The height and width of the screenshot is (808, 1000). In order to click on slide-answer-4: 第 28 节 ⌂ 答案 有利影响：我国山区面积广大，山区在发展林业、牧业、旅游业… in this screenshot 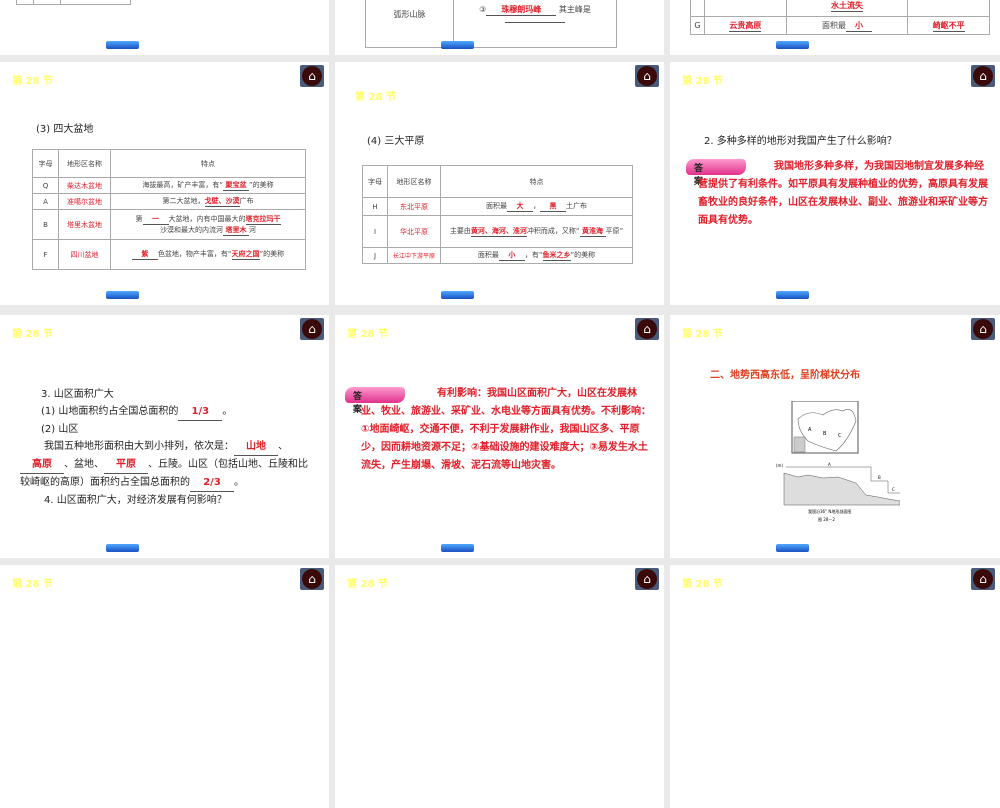, I will do `click(499, 436)`.